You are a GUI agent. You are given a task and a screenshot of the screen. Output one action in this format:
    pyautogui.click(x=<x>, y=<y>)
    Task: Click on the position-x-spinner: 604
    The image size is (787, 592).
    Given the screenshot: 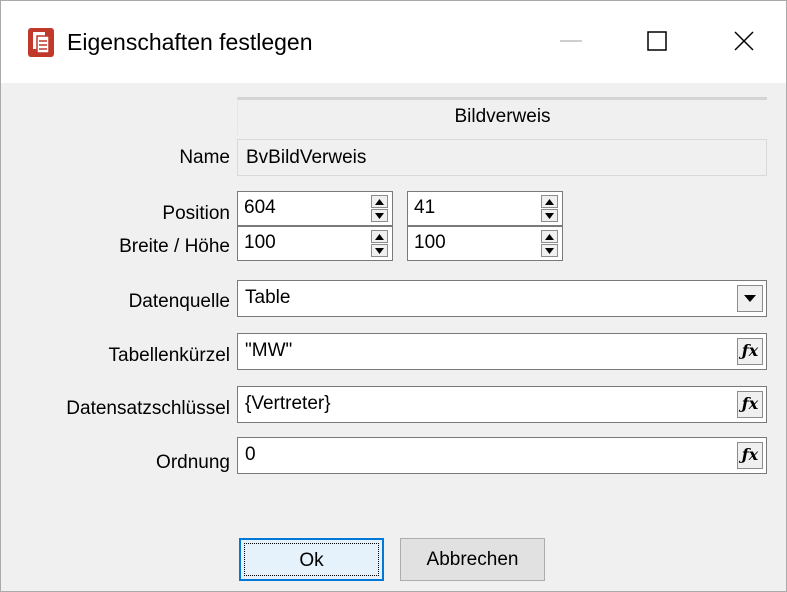 What is the action you would take?
    pyautogui.click(x=315, y=208)
    